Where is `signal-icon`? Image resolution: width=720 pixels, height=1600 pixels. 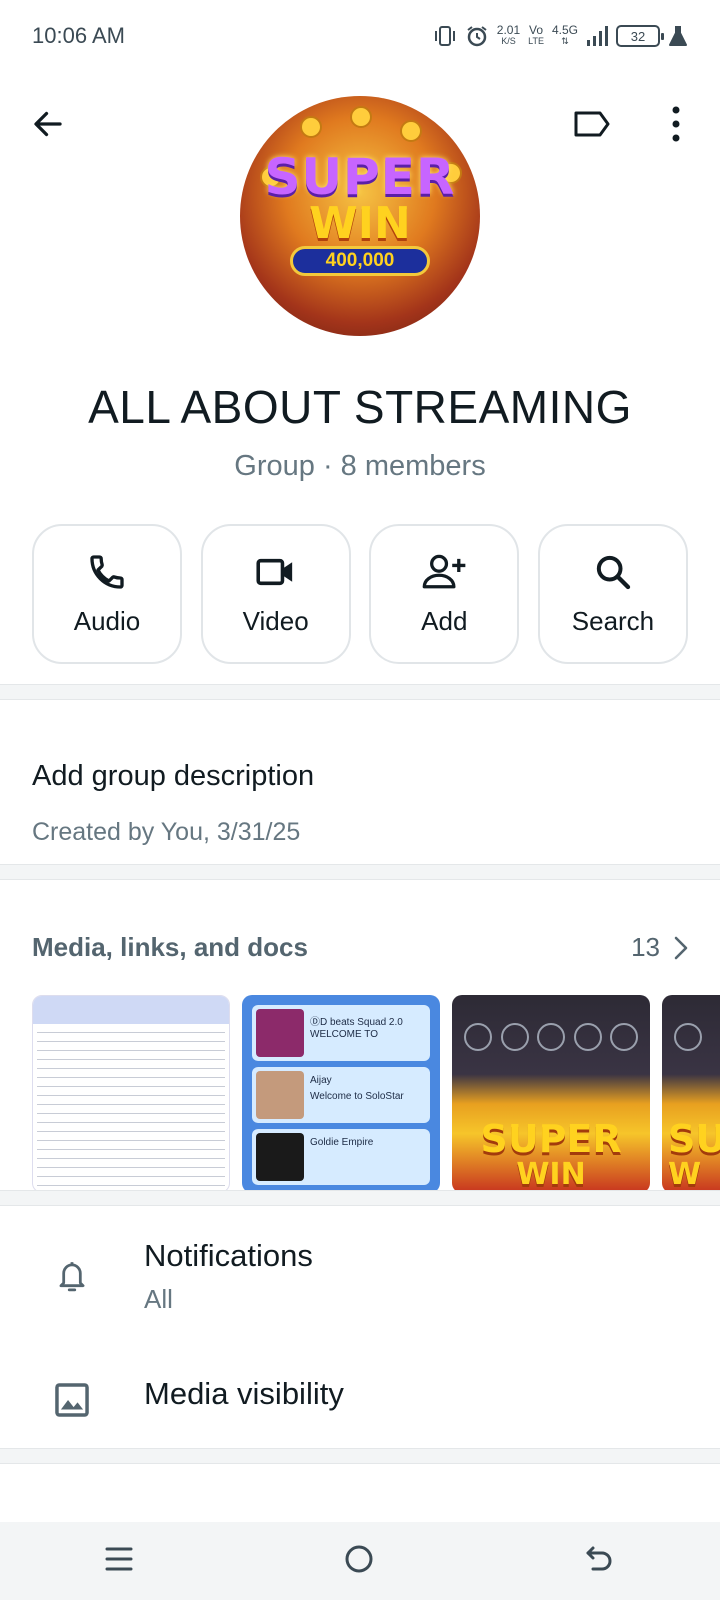
signal-icon is located at coordinates (597, 36).